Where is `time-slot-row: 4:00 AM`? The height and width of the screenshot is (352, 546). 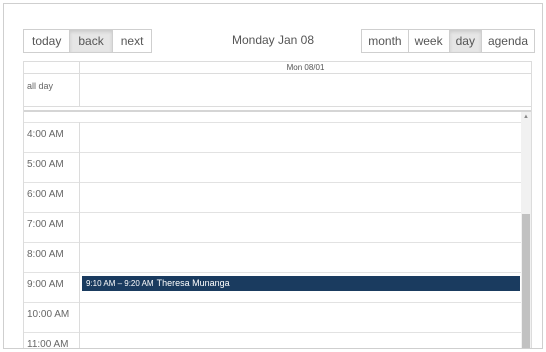
time-slot-row: 4:00 AM is located at coordinates (272, 137).